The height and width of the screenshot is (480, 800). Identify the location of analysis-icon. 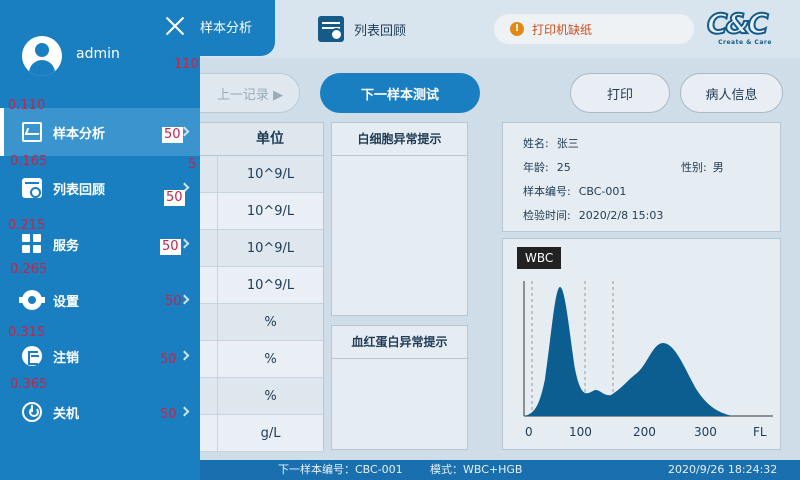
(32, 132).